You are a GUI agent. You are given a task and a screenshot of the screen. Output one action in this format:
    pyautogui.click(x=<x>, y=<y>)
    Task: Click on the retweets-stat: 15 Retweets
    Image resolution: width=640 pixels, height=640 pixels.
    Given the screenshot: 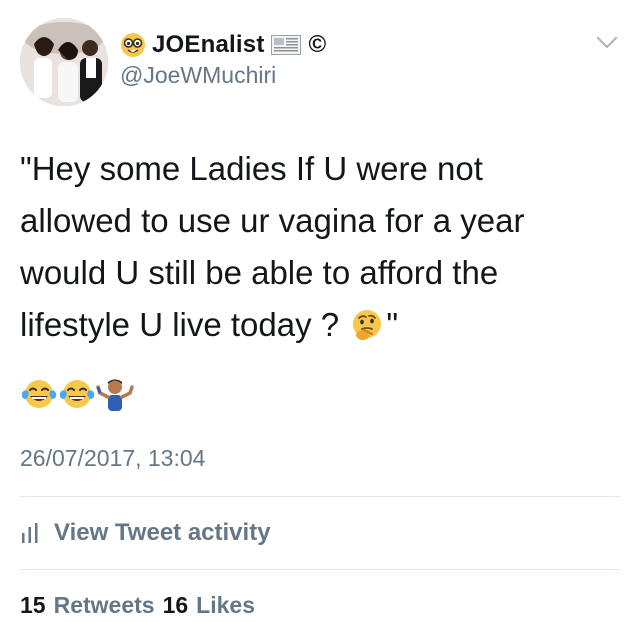 What is the action you would take?
    pyautogui.click(x=87, y=605)
    